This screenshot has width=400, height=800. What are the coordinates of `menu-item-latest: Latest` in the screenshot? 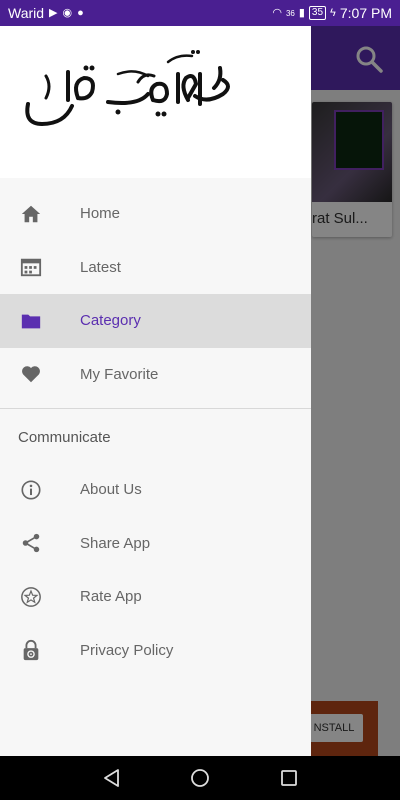 It's located at (155, 268).